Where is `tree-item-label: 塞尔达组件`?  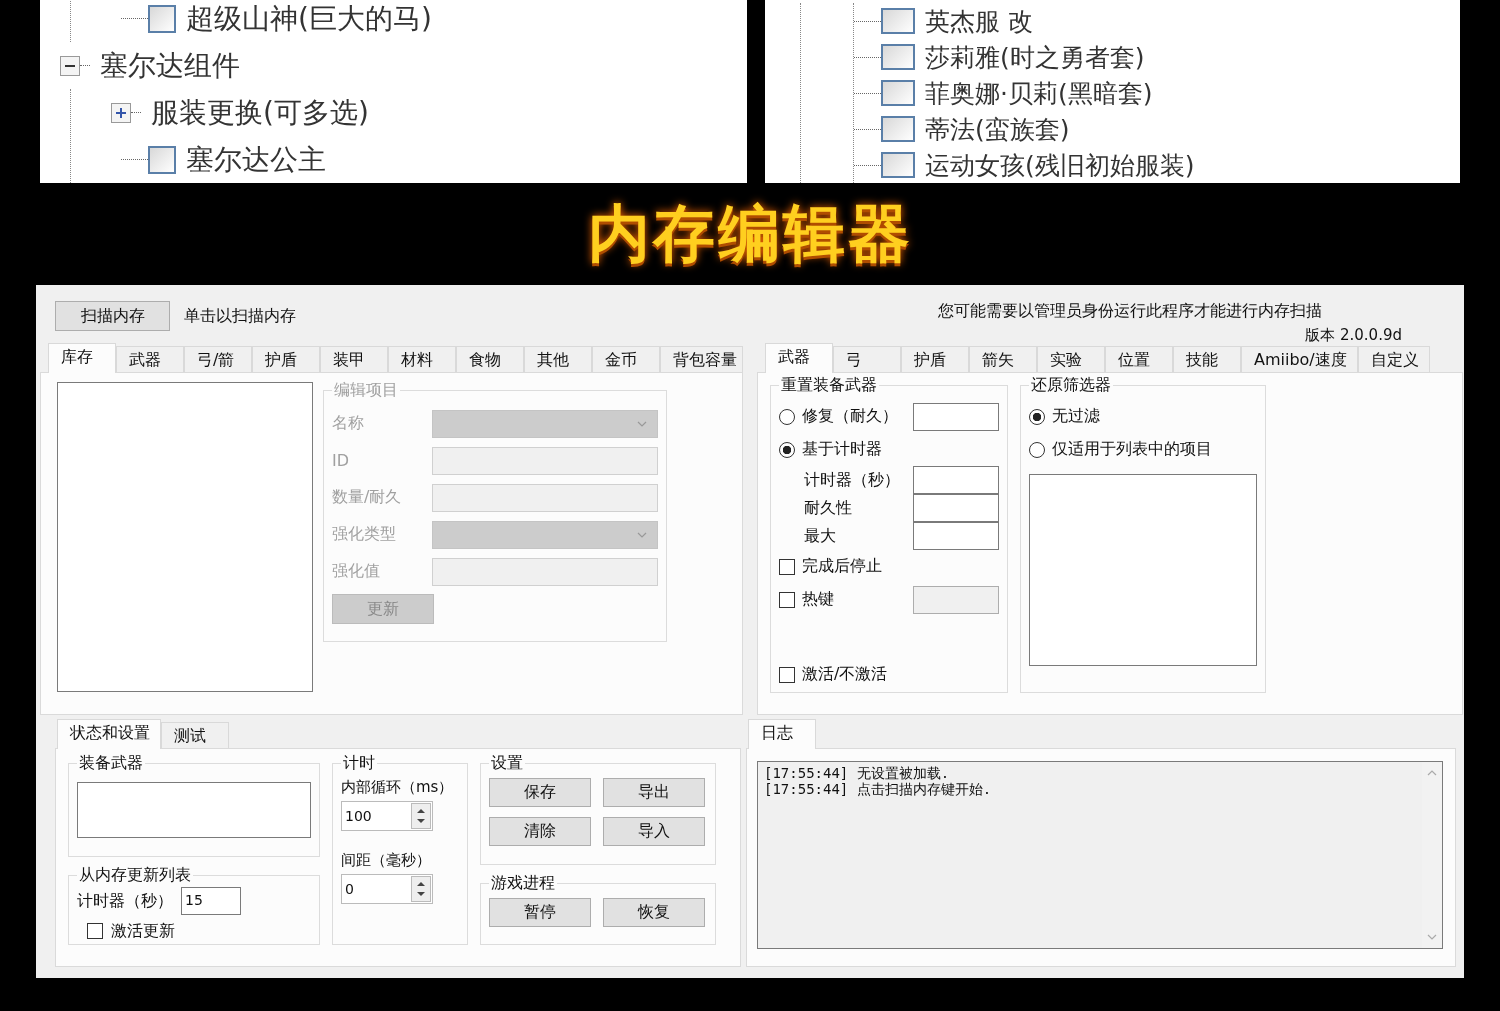
tree-item-label: 塞尔达组件 is located at coordinates (170, 65).